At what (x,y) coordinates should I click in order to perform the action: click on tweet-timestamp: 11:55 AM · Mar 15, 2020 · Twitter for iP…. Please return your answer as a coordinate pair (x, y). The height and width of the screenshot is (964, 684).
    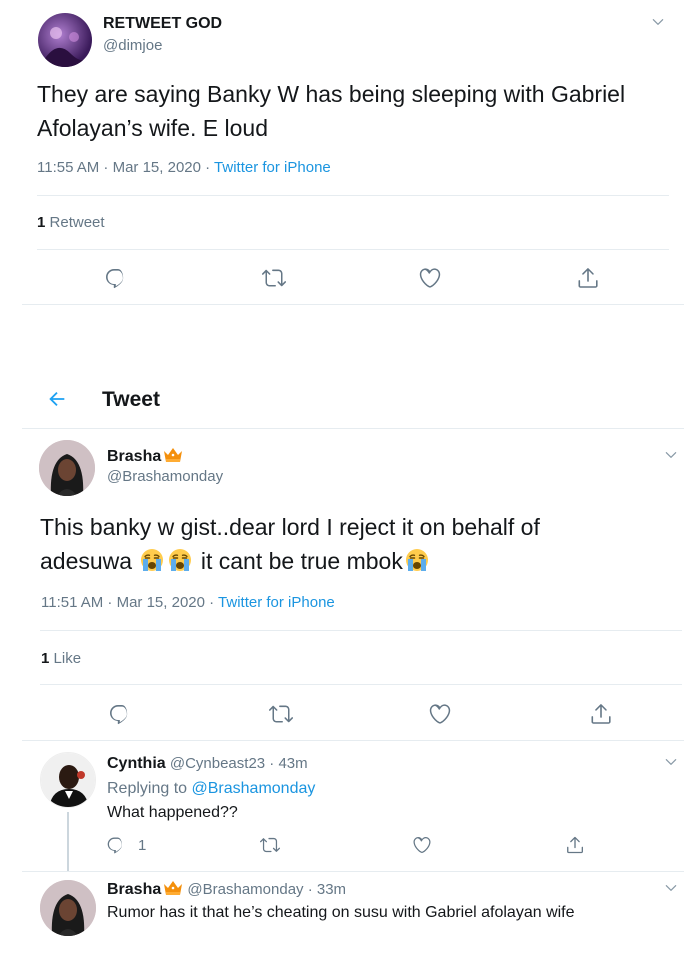
    Looking at the image, I should click on (184, 167).